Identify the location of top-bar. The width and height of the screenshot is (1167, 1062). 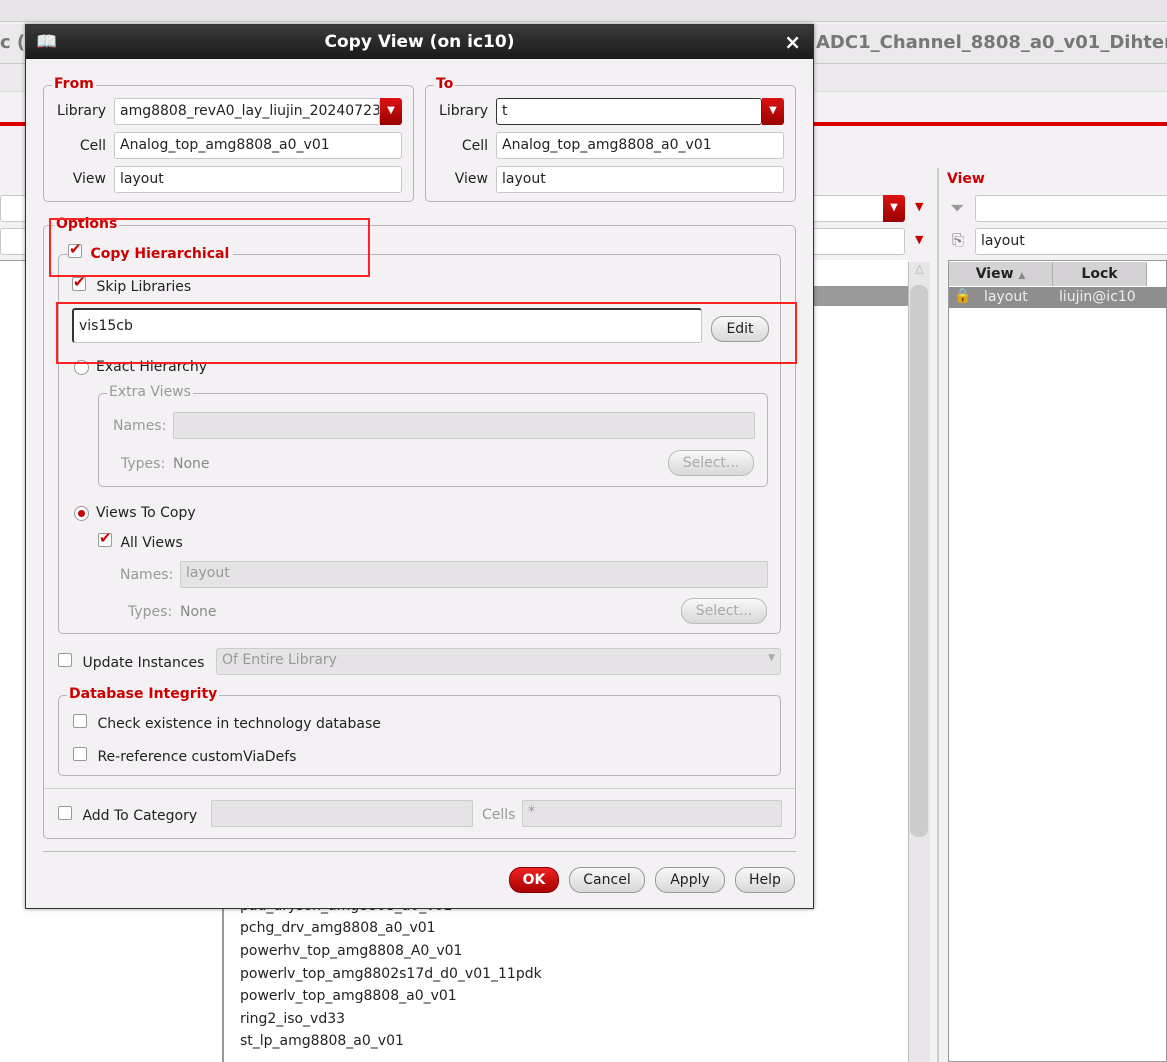
(583, 11).